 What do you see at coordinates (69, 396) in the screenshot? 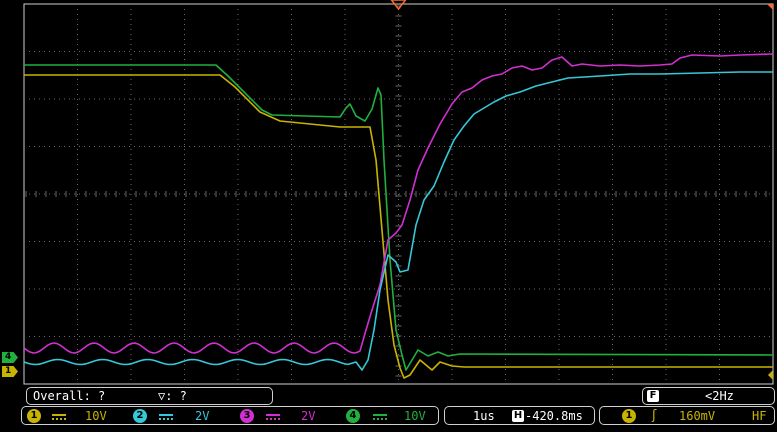
I see `overall-measure-label: Overall: ?` at bounding box center [69, 396].